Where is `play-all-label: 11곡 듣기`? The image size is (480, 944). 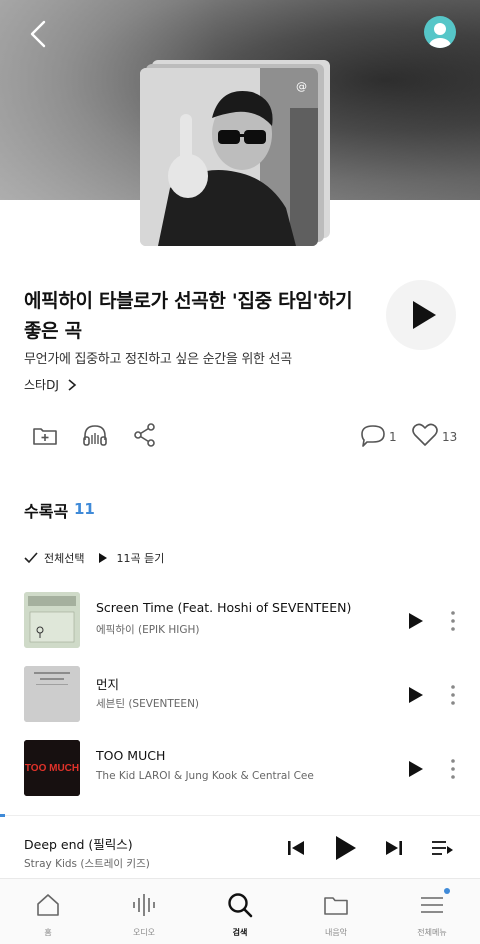 play-all-label: 11곡 듣기 is located at coordinates (140, 558).